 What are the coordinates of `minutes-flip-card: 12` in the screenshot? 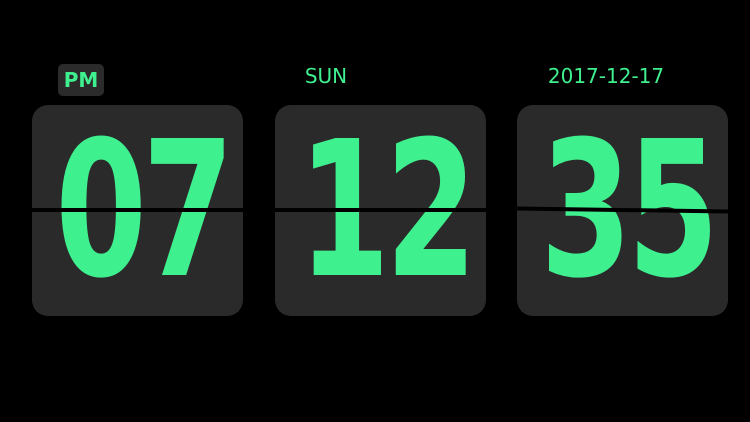 It's located at (380, 210).